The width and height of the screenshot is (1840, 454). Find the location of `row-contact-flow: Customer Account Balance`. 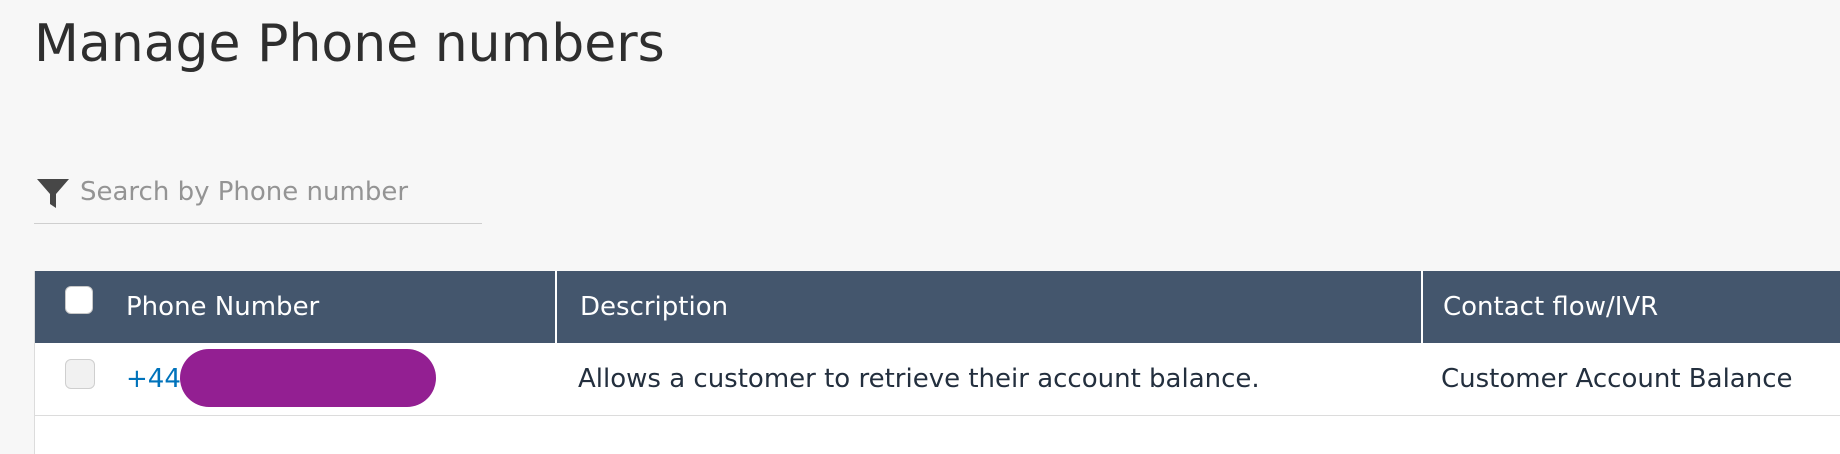

row-contact-flow: Customer Account Balance is located at coordinates (1617, 379).